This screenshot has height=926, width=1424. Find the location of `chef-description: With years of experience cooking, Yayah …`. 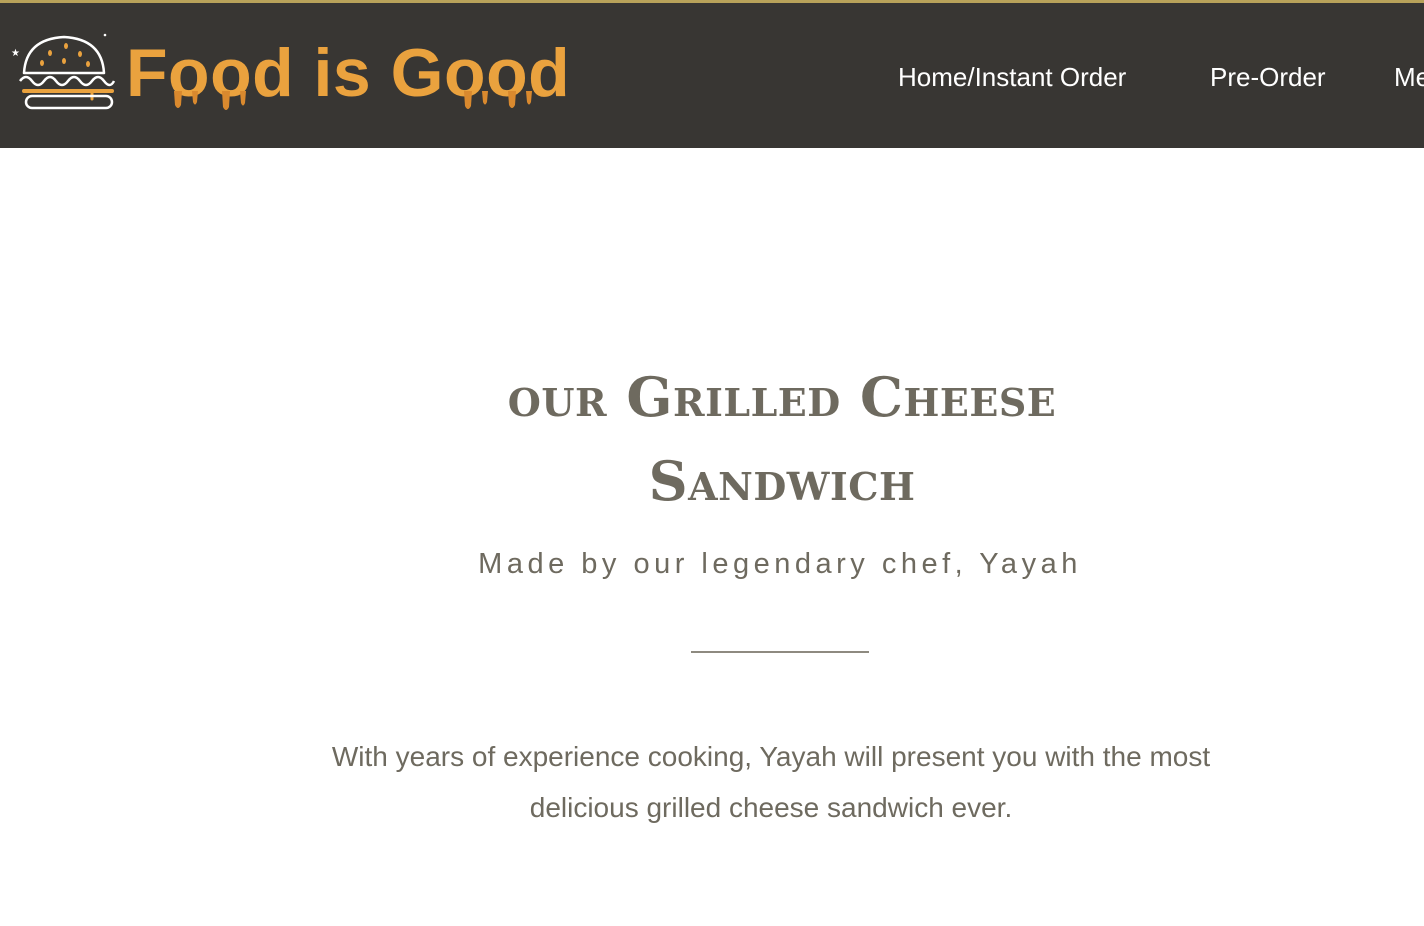

chef-description: With years of experience cooking, Yayah … is located at coordinates (771, 782).